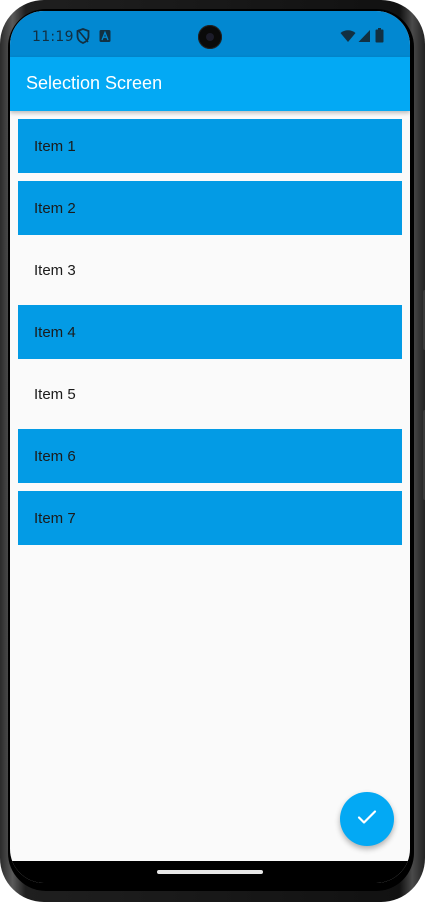 This screenshot has height=902, width=425. What do you see at coordinates (348, 36) in the screenshot?
I see `wifi-icon` at bounding box center [348, 36].